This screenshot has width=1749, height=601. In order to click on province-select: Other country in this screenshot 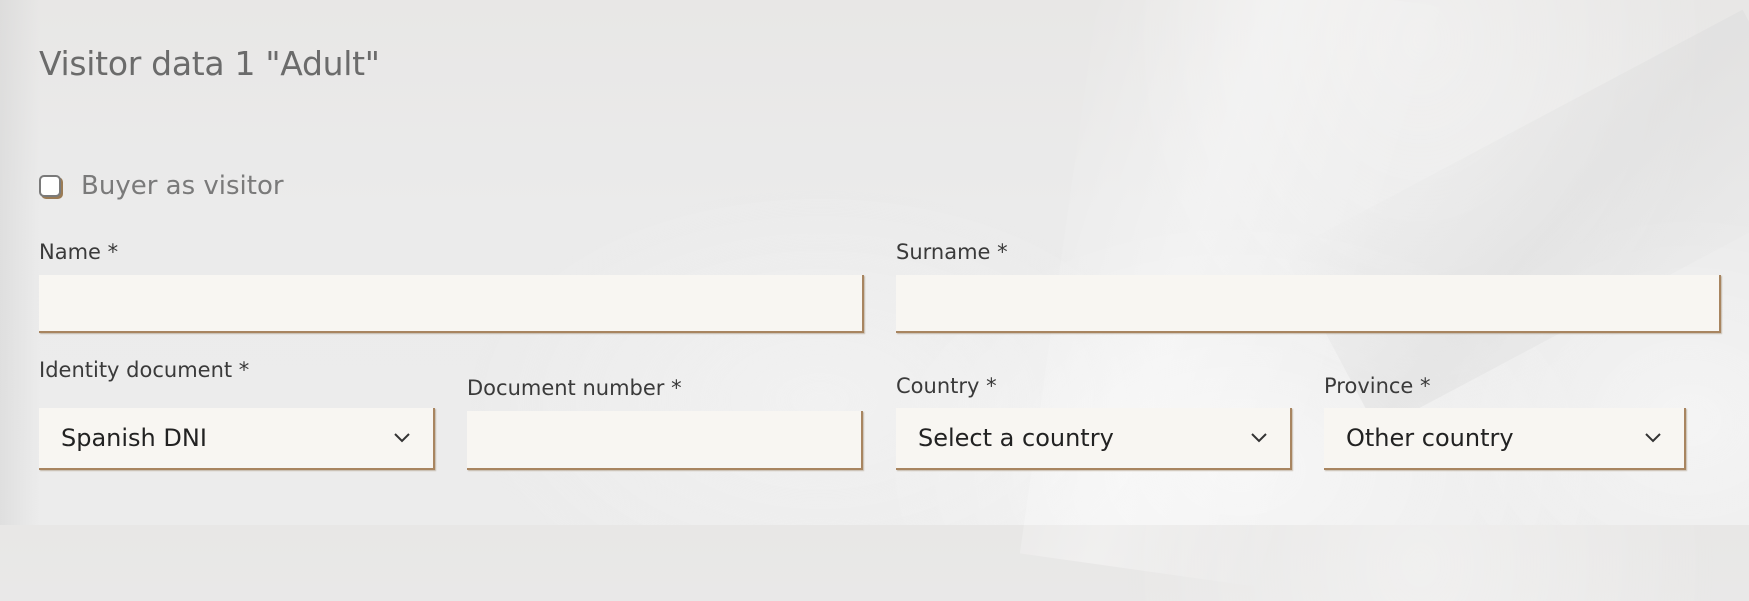, I will do `click(1505, 439)`.